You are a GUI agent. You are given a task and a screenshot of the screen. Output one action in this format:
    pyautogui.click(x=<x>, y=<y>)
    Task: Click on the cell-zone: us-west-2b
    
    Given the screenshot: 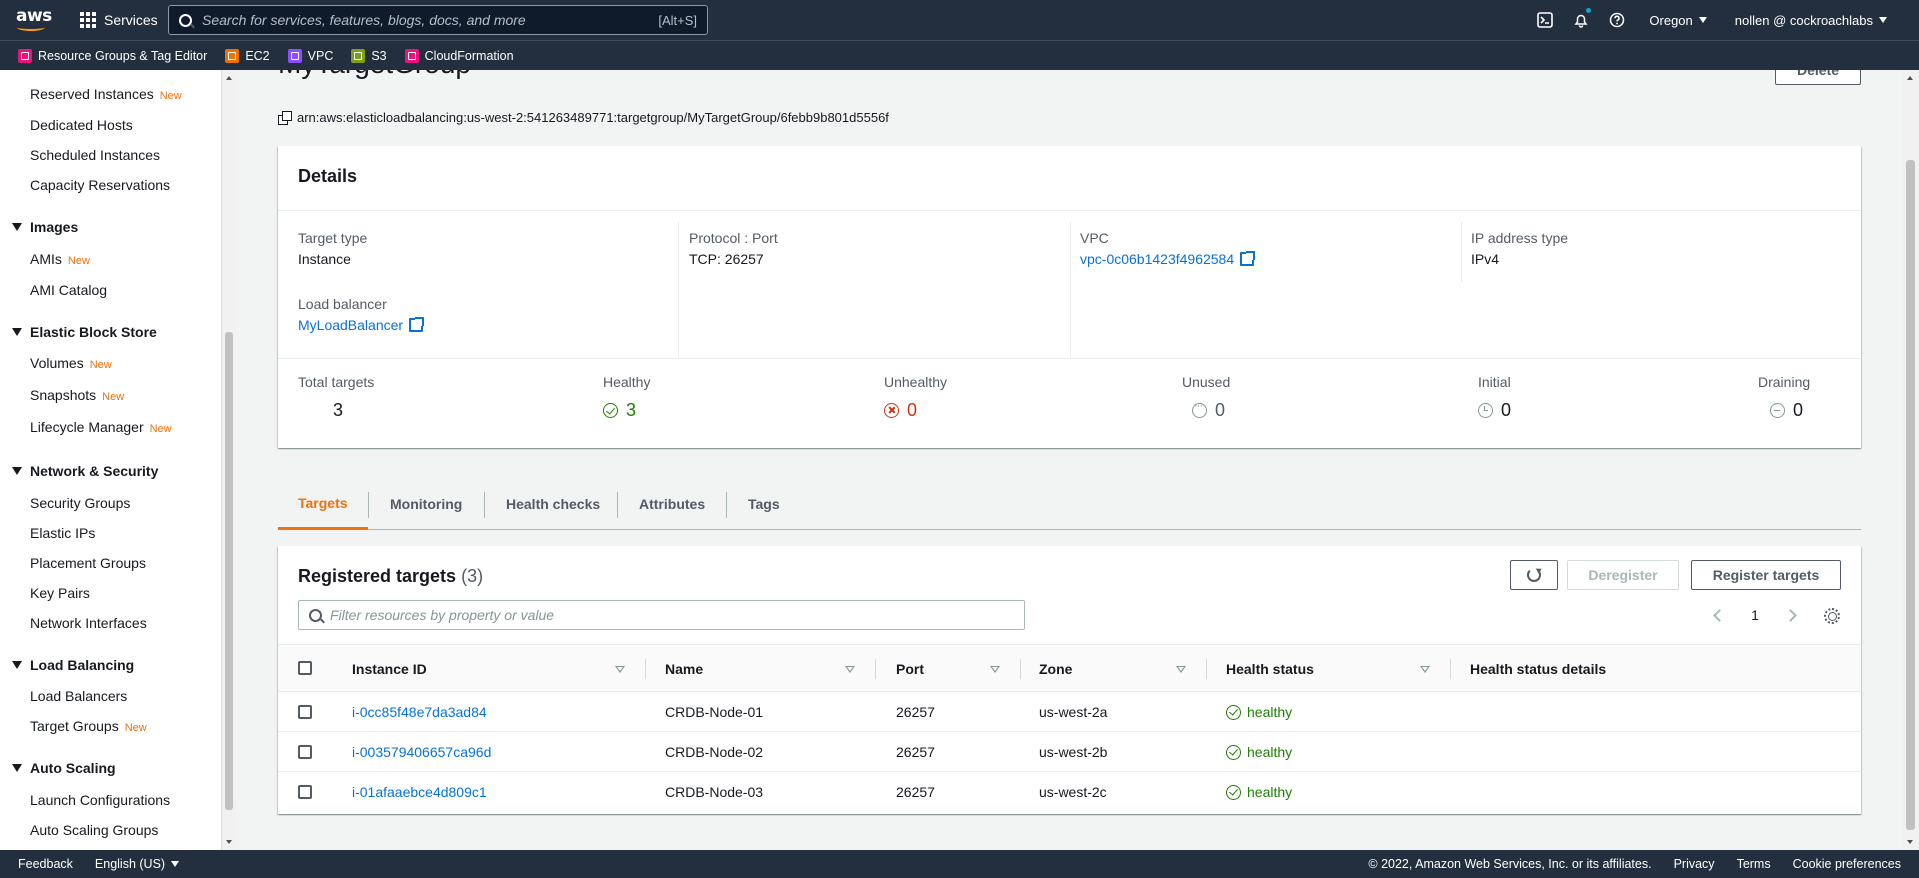 What is the action you would take?
    pyautogui.click(x=1073, y=752)
    